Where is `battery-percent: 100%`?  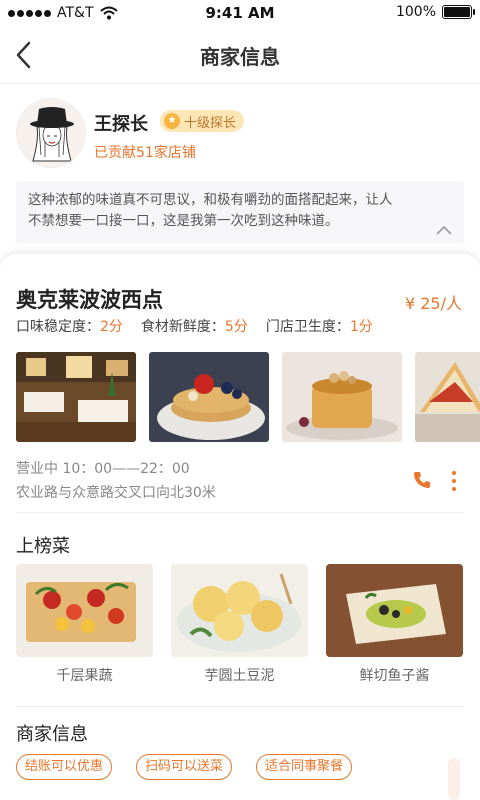
battery-percent: 100% is located at coordinates (415, 12).